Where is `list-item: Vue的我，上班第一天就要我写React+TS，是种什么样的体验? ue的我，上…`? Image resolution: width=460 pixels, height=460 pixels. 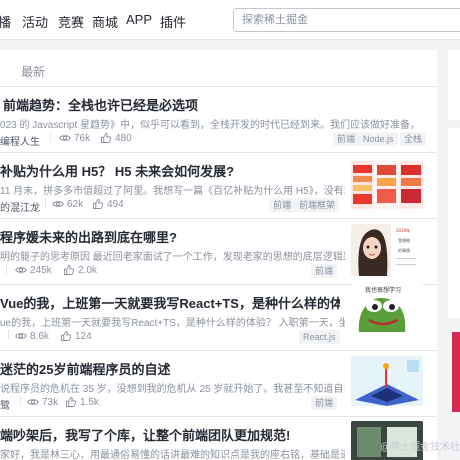 list-item: Vue的我，上班第一天就要我写React+TS，是种什么样的体验? ue的我，上… is located at coordinates (218, 317).